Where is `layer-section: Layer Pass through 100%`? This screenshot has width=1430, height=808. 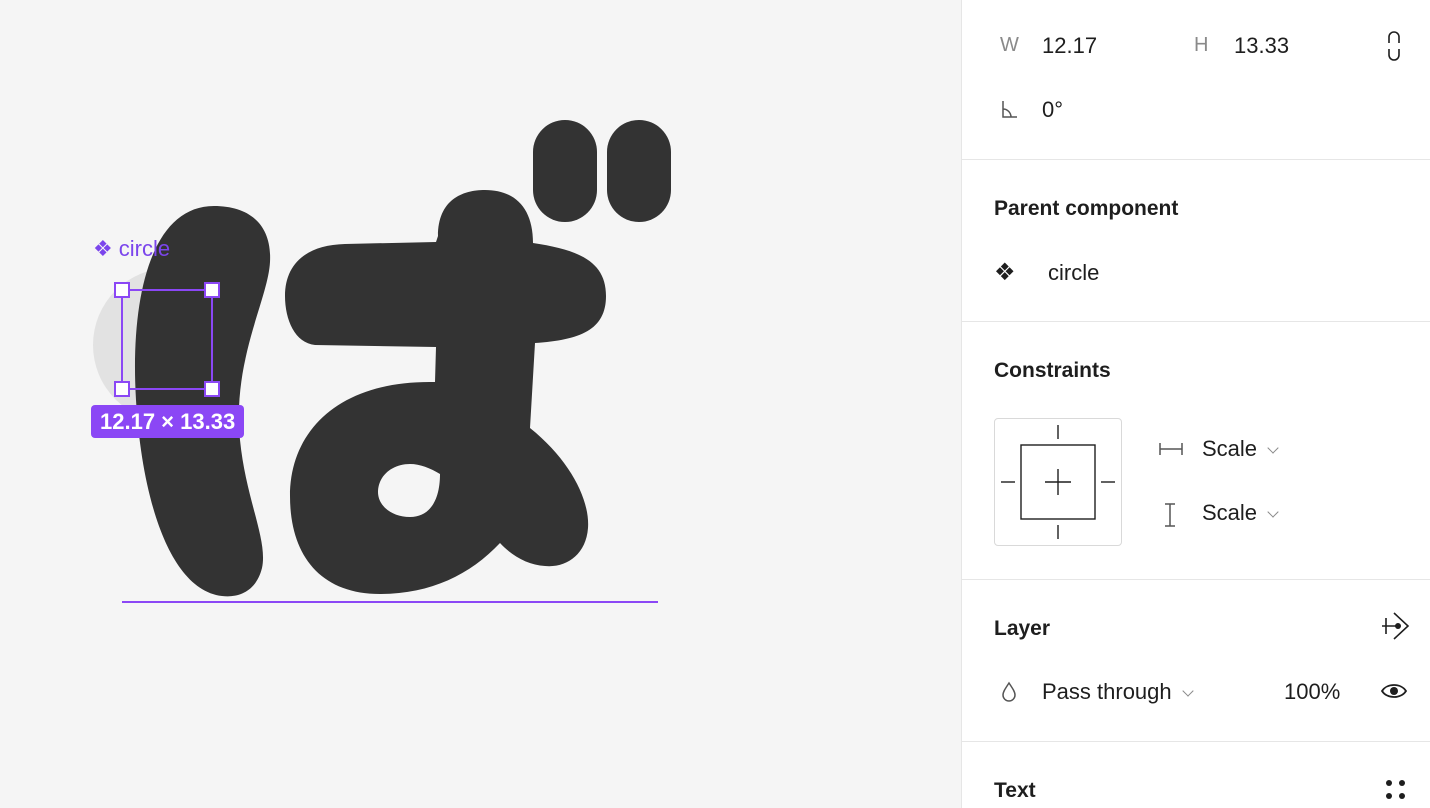
layer-section: Layer Pass through 100% is located at coordinates (1196, 661).